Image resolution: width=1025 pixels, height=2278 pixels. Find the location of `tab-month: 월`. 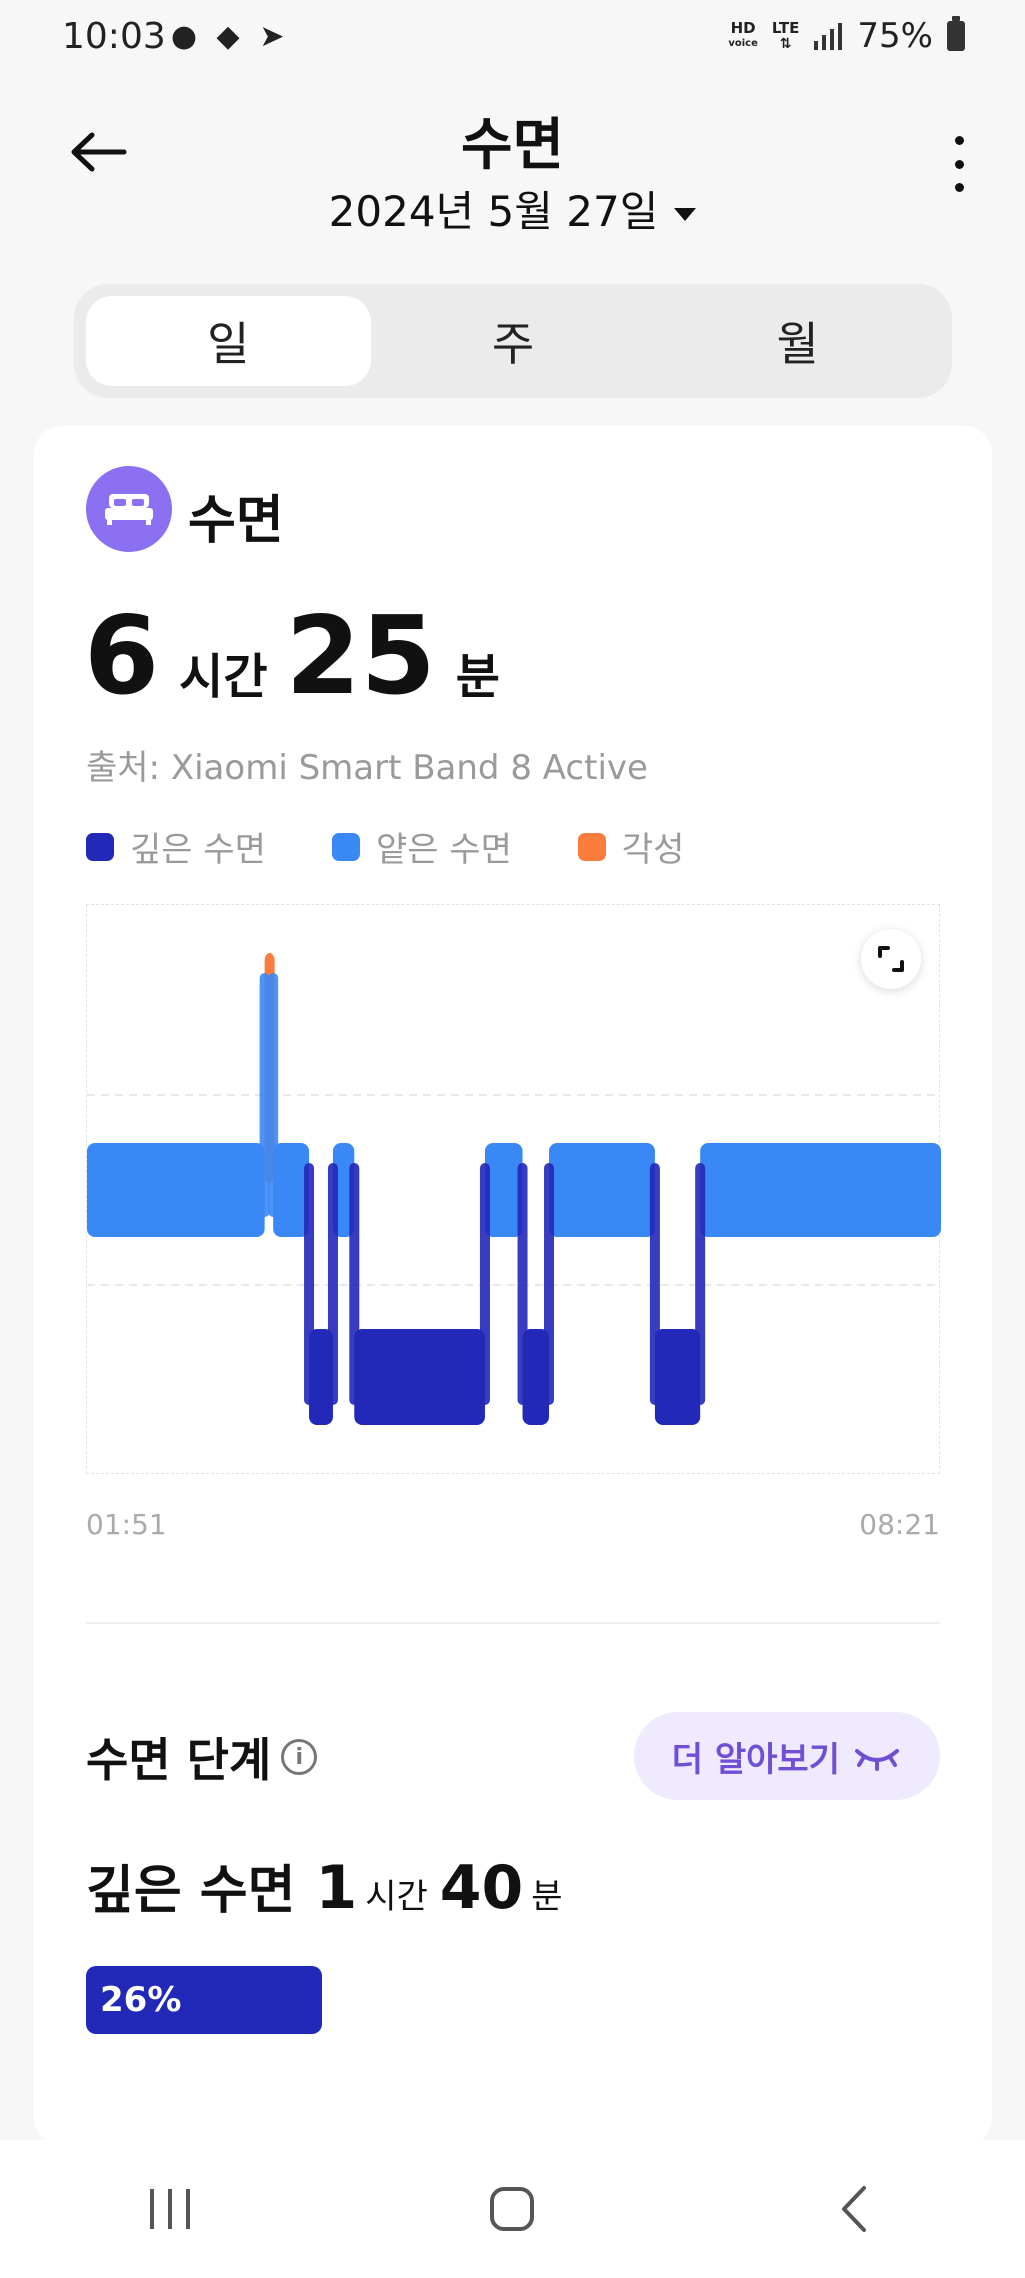

tab-month: 월 is located at coordinates (797, 341).